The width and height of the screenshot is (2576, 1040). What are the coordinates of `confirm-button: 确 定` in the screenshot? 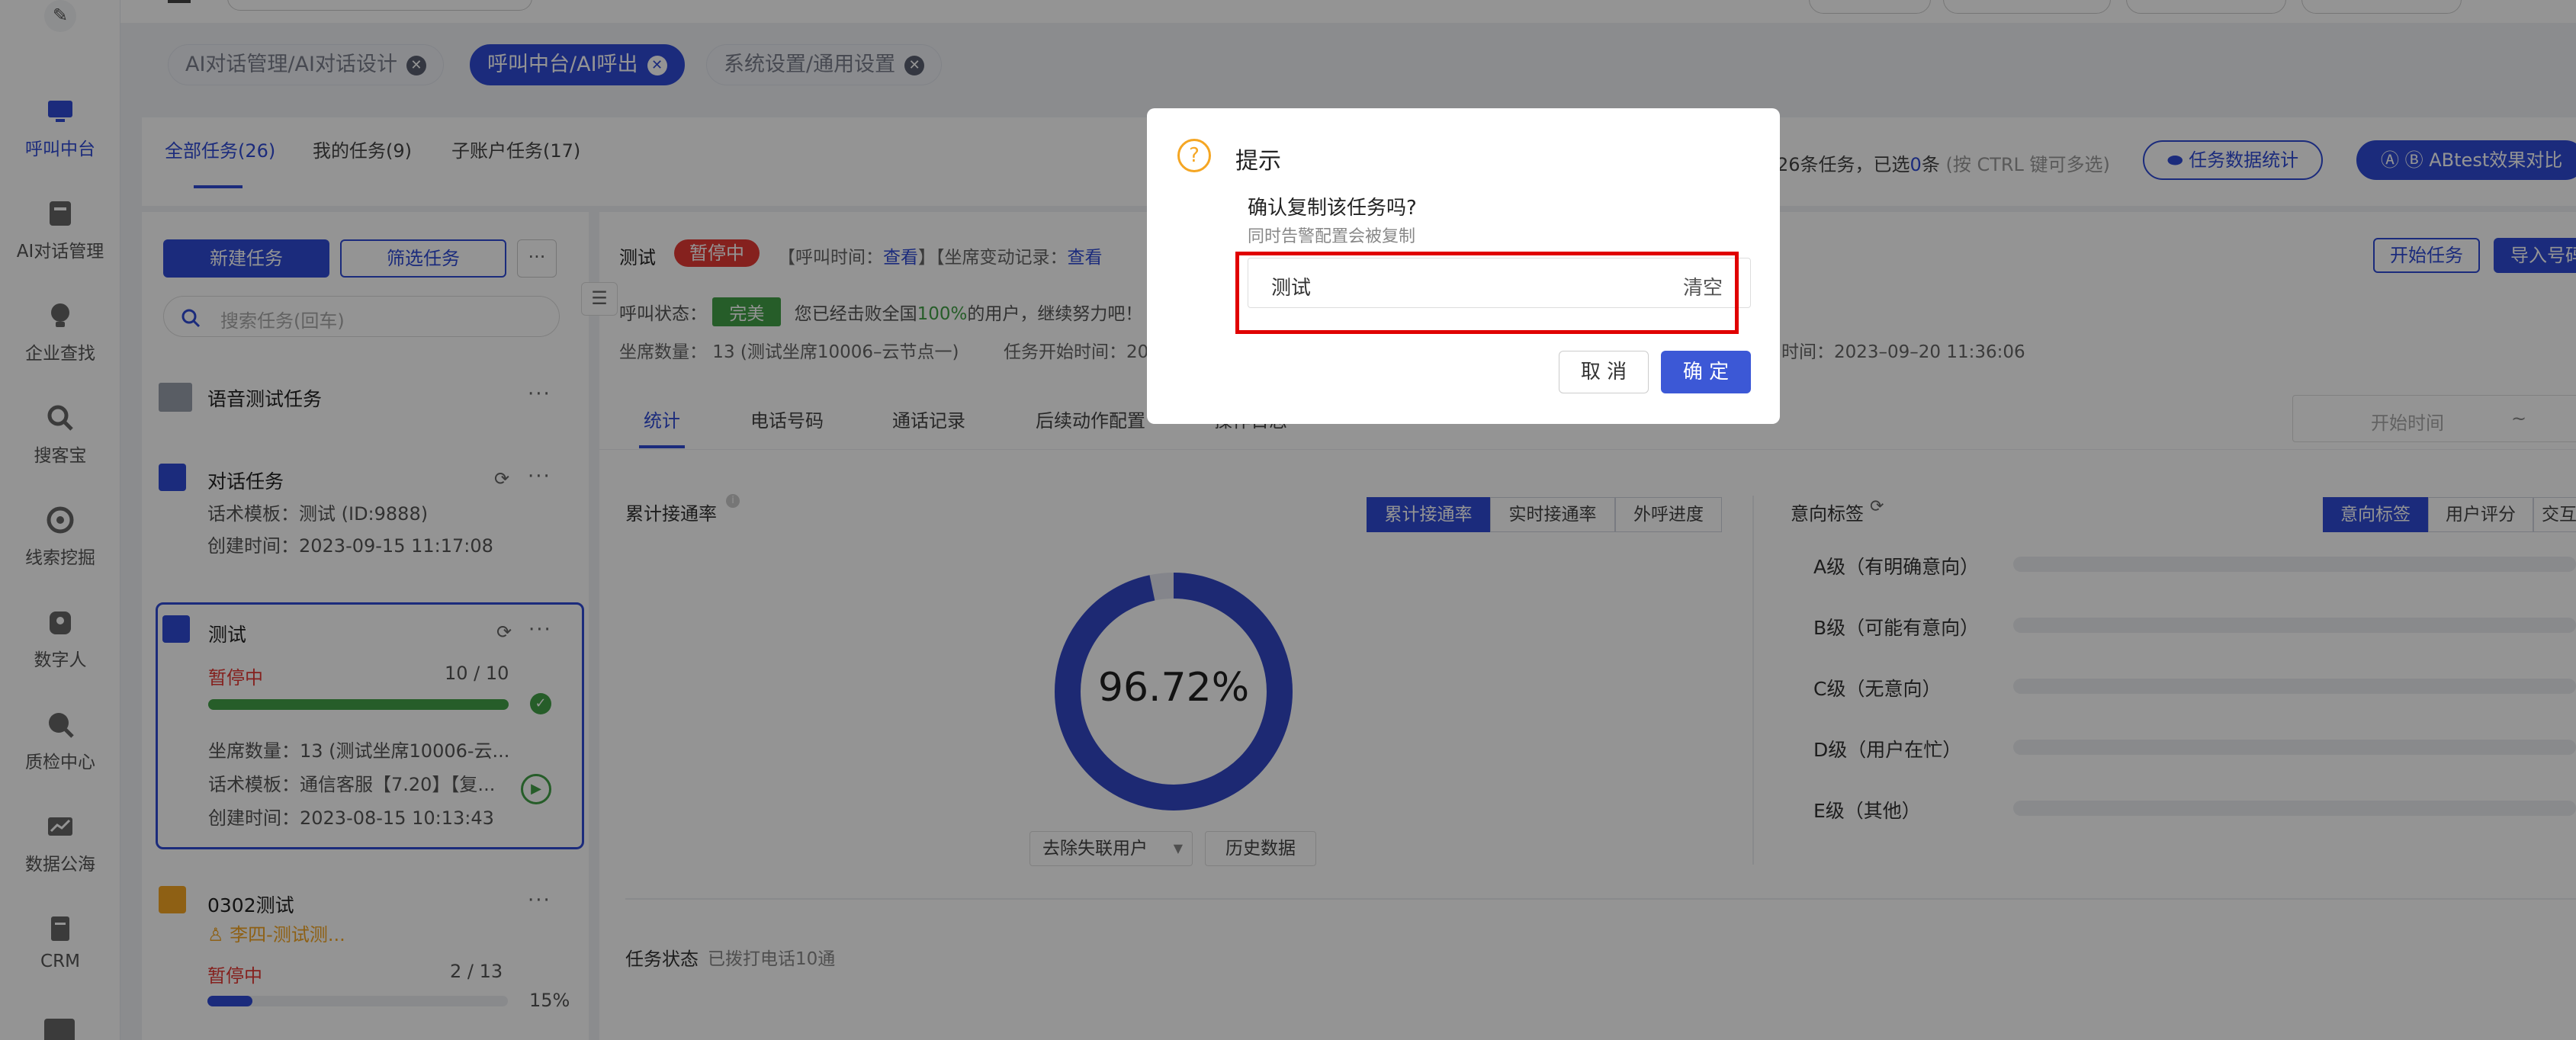 It's located at (1706, 372).